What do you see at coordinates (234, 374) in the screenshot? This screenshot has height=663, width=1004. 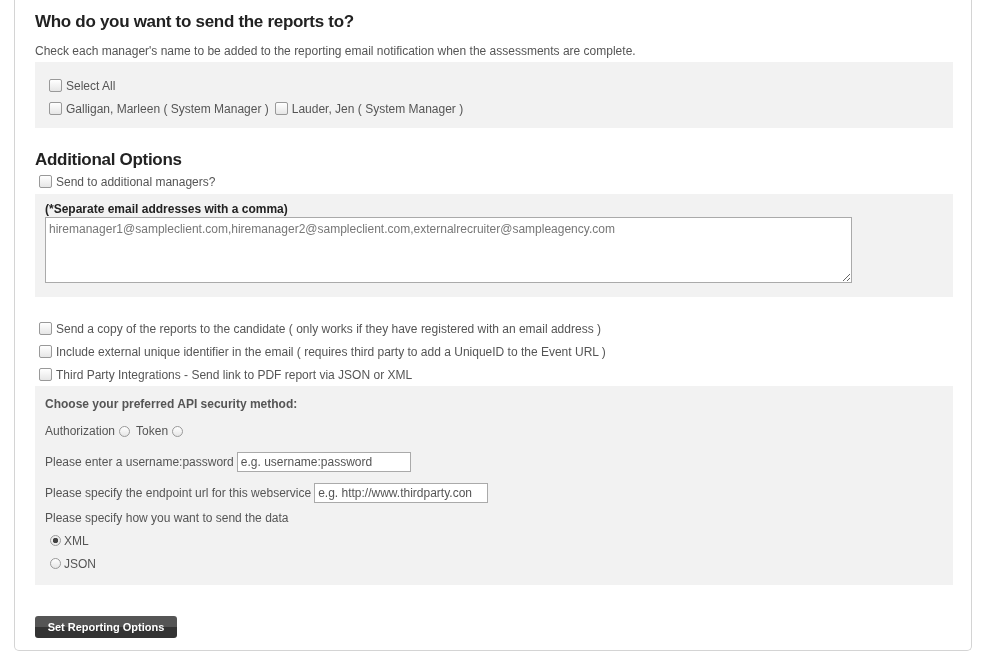 I see `checkbox-label: Third Party Integrations - Send link to PDF report via JSON or XML` at bounding box center [234, 374].